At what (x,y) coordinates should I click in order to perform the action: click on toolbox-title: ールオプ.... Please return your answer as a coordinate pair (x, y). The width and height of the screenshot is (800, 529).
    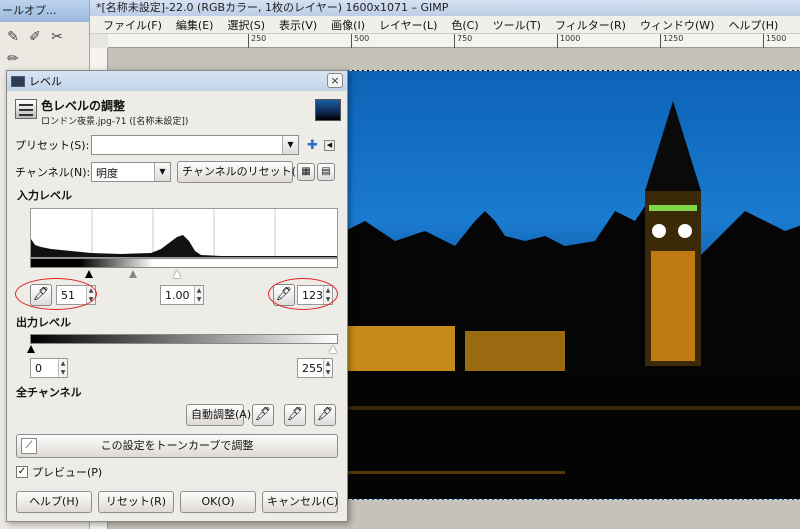
    Looking at the image, I should click on (44, 11).